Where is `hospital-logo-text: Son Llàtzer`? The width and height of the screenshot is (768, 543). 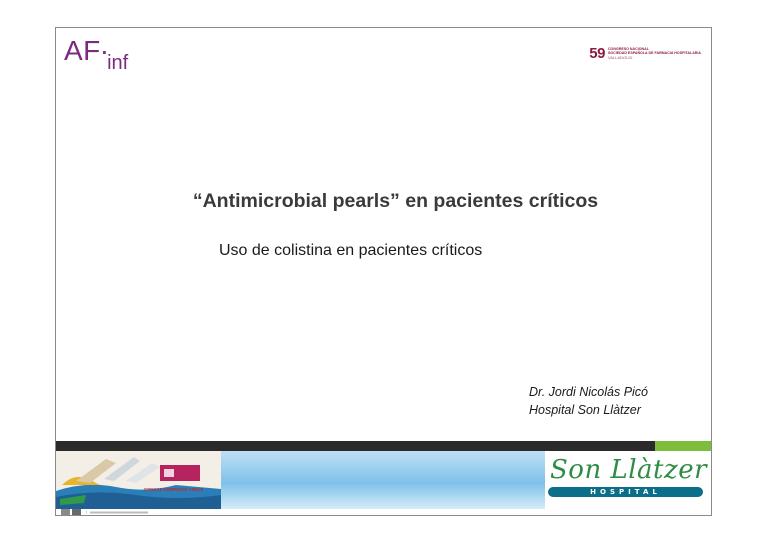 hospital-logo-text: Son Llàtzer is located at coordinates (629, 470).